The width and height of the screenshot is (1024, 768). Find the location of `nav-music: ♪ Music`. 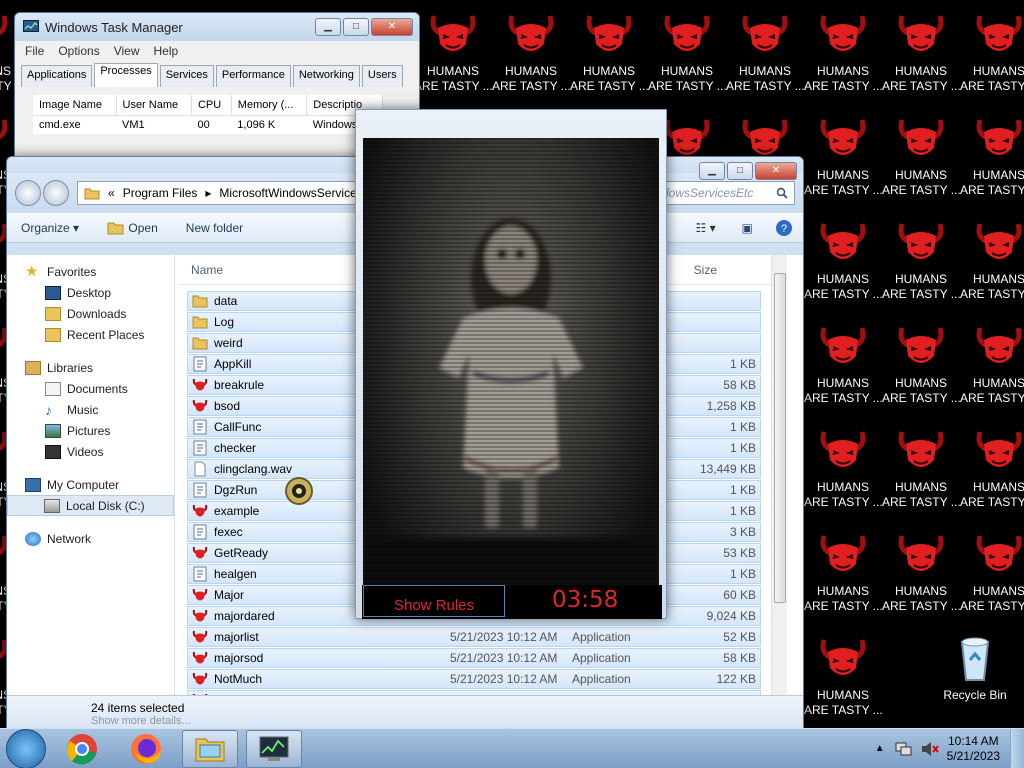

nav-music: ♪ Music is located at coordinates (90, 409).